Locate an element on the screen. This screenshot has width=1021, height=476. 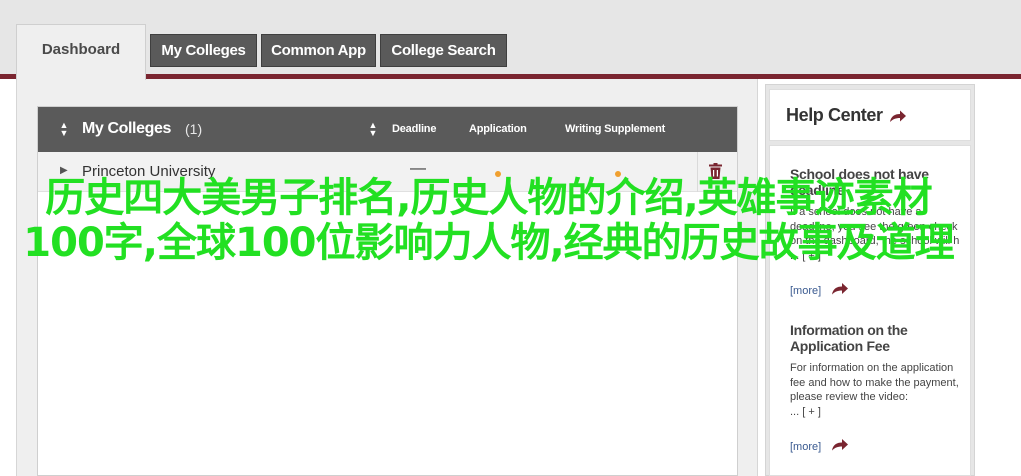
help-center-title-text: Help Center is located at coordinates (834, 115).